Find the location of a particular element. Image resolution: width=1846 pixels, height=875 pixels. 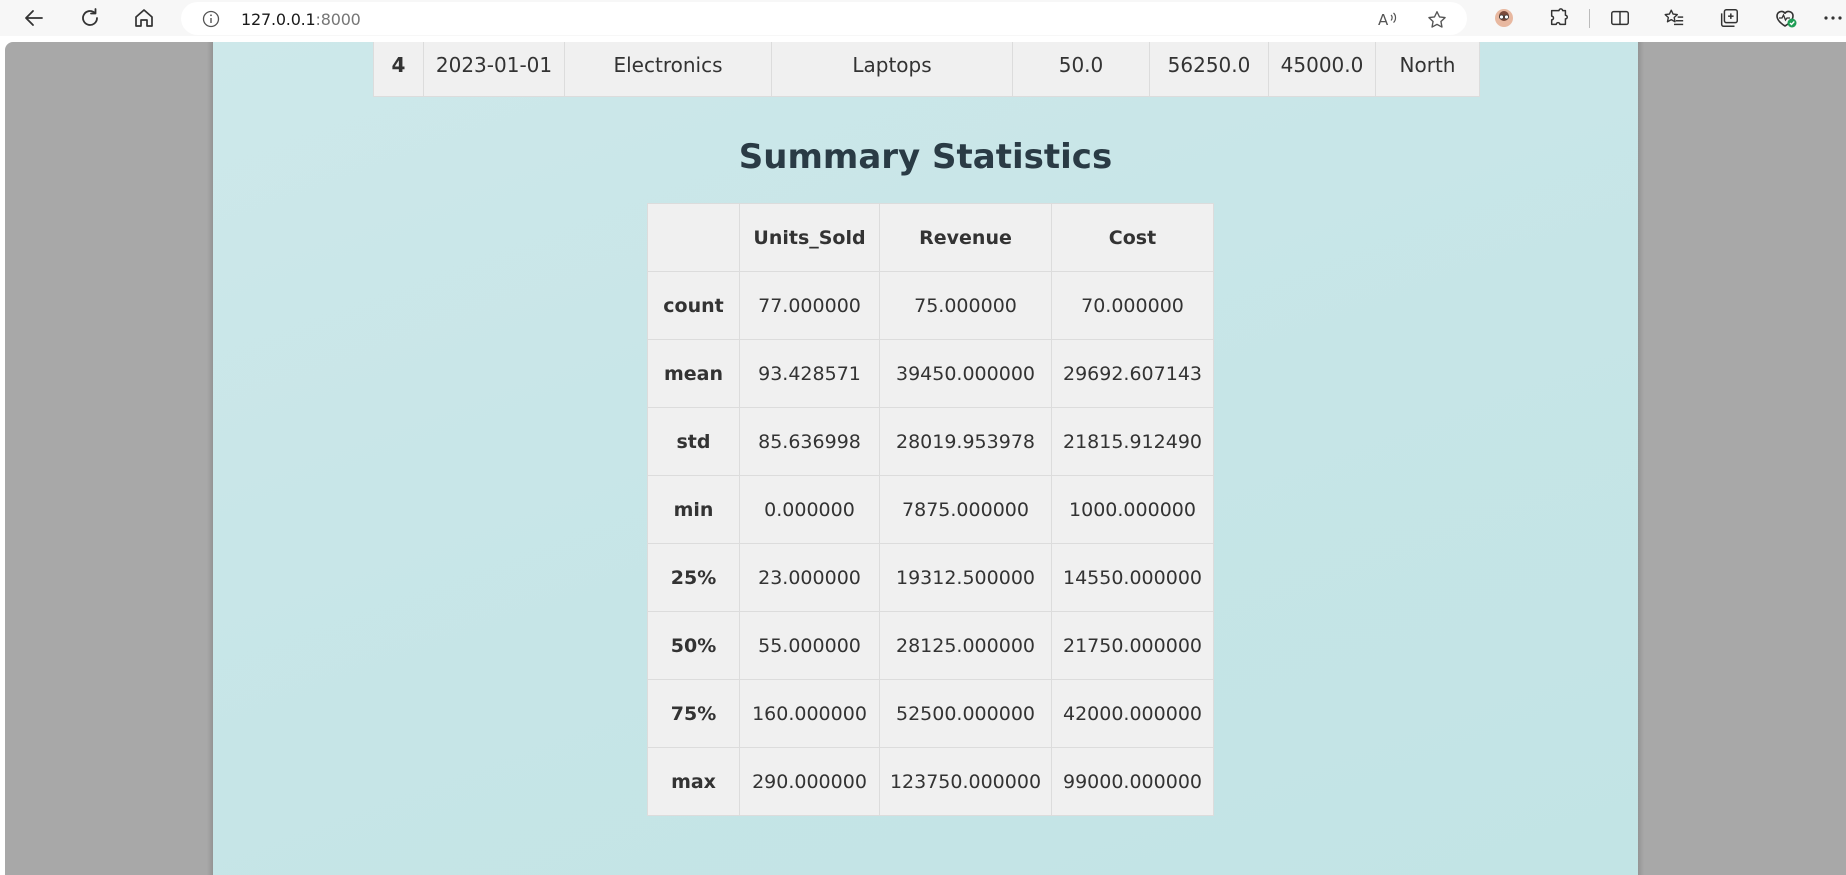

table-cell: 28125.000000 is located at coordinates (965, 645).